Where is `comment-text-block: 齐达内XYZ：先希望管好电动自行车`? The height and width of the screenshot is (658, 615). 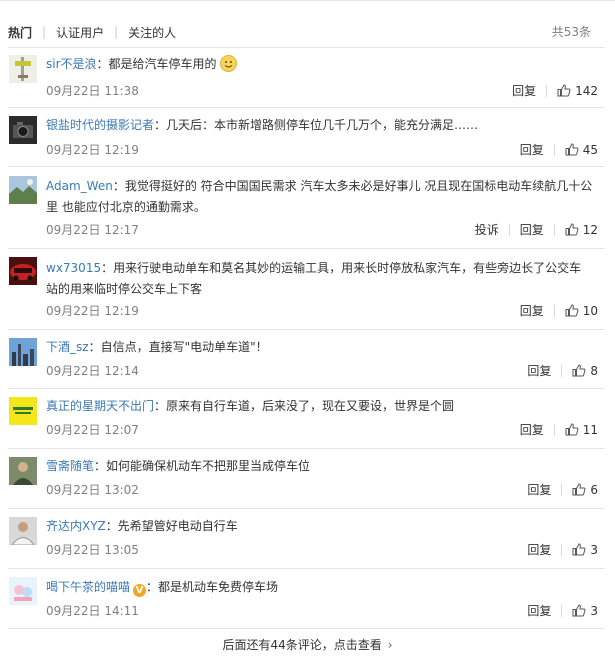
comment-text-block: 齐达内XYZ：先希望管好电动自行车 is located at coordinates (142, 526).